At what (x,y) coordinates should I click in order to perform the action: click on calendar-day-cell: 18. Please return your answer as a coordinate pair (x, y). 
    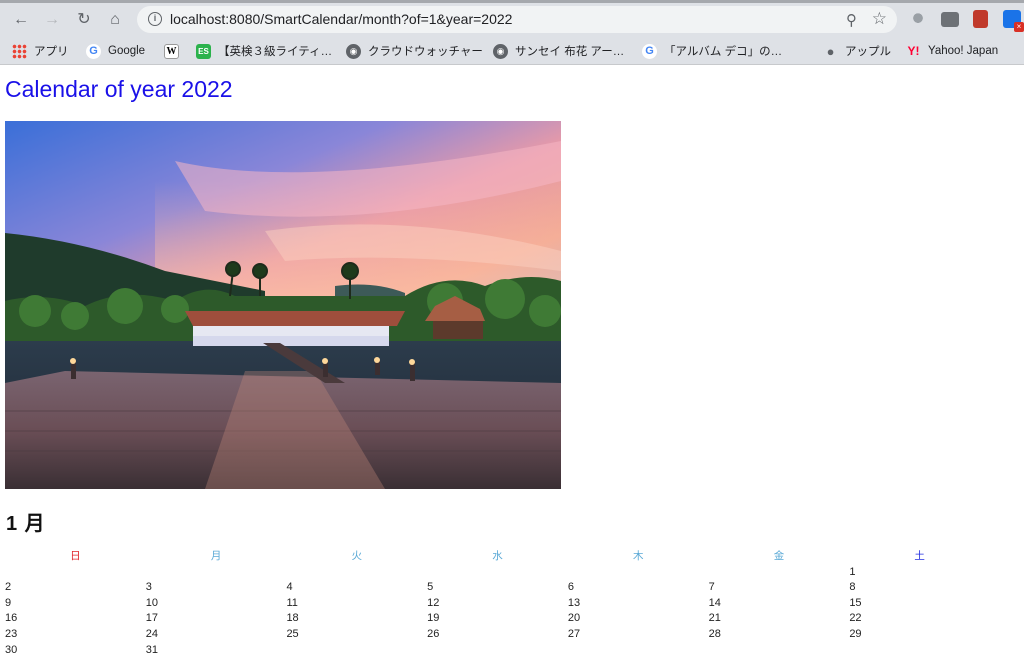
    Looking at the image, I should click on (292, 618).